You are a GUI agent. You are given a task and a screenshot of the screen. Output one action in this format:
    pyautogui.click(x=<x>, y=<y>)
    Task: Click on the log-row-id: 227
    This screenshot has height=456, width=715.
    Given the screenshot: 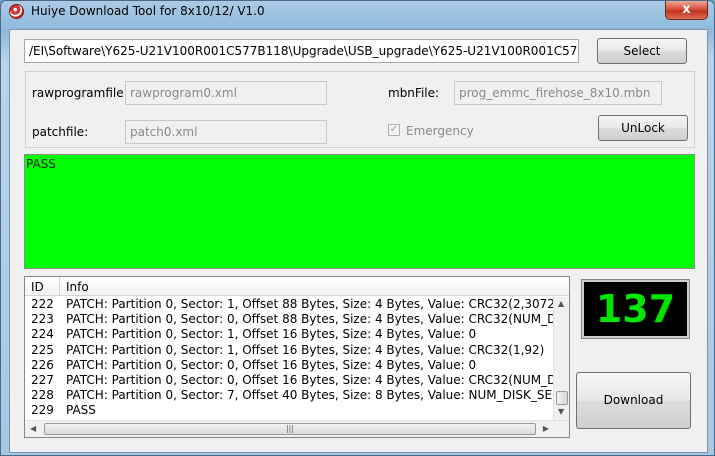 What is the action you would take?
    pyautogui.click(x=42, y=379)
    